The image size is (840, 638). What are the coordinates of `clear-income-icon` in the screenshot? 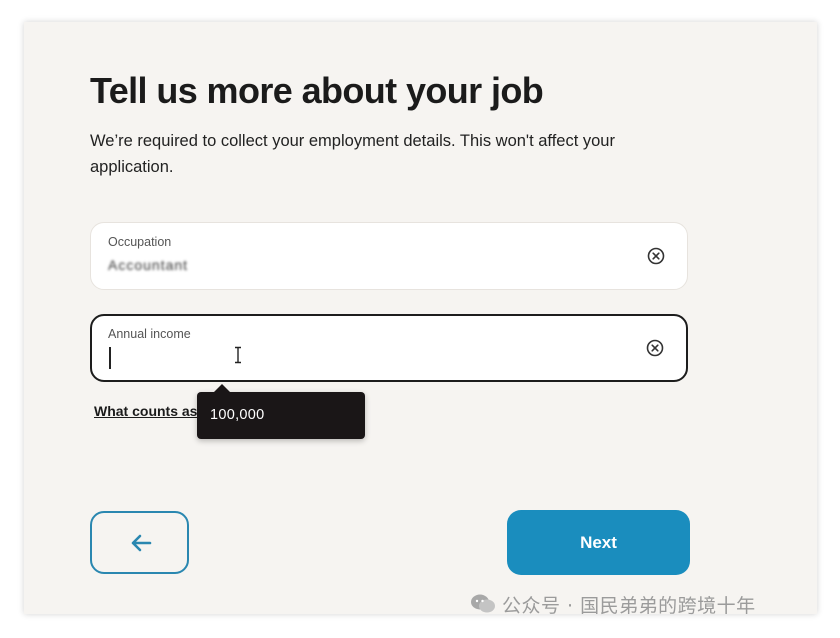 It's located at (655, 348).